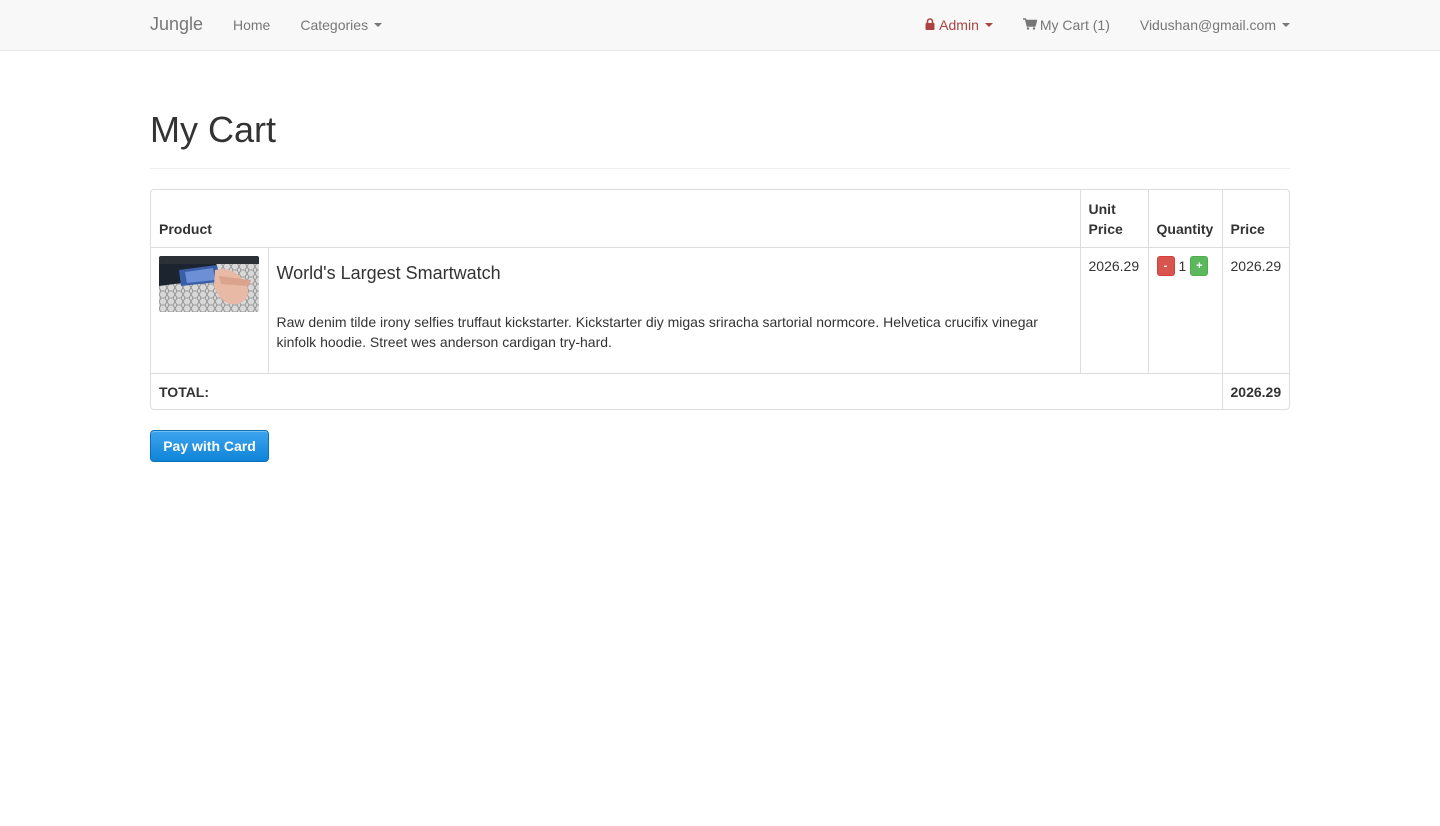  I want to click on lock-icon, so click(930, 24).